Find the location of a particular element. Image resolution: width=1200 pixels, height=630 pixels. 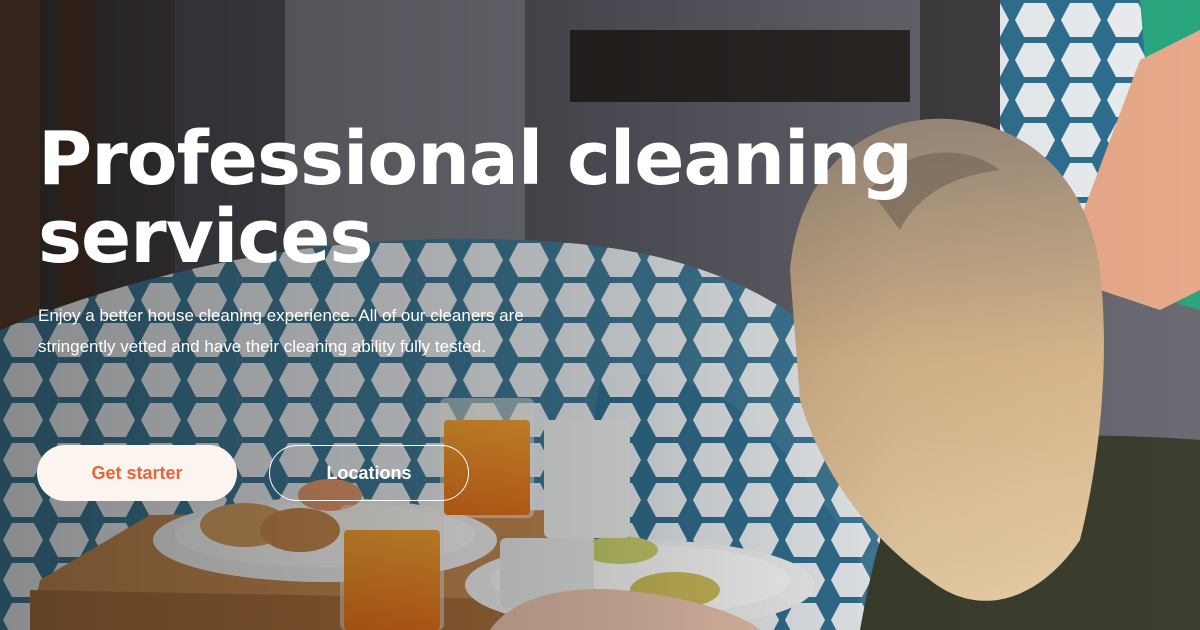

locations-button: Locations is located at coordinates (369, 473).